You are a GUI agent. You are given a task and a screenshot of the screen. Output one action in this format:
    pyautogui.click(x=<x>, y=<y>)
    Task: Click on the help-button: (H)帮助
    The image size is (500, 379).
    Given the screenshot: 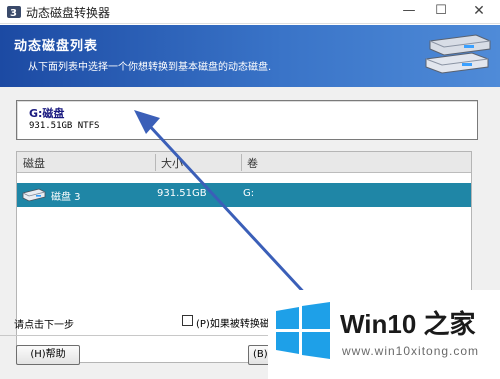 What is the action you would take?
    pyautogui.click(x=48, y=355)
    